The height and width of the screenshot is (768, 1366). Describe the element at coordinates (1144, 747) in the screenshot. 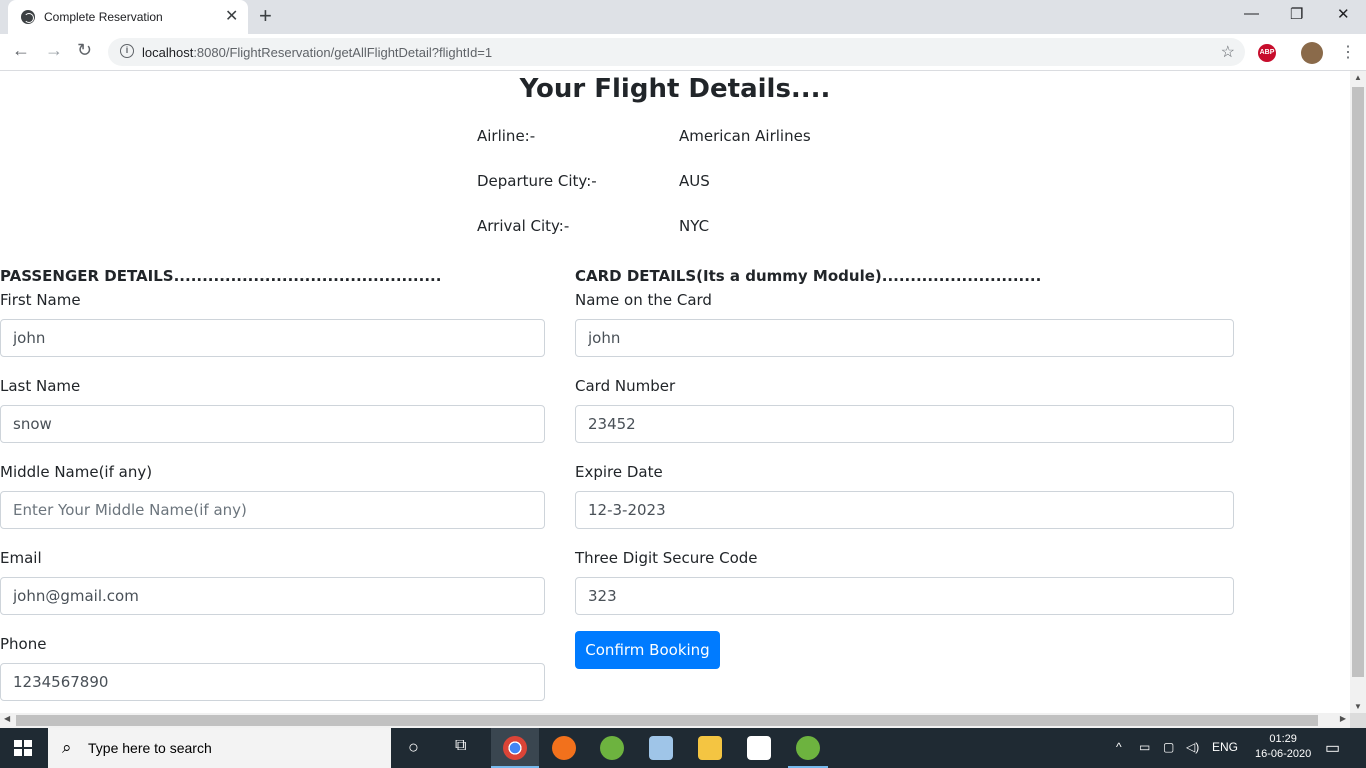

I see `battery-icon: ▭` at that location.